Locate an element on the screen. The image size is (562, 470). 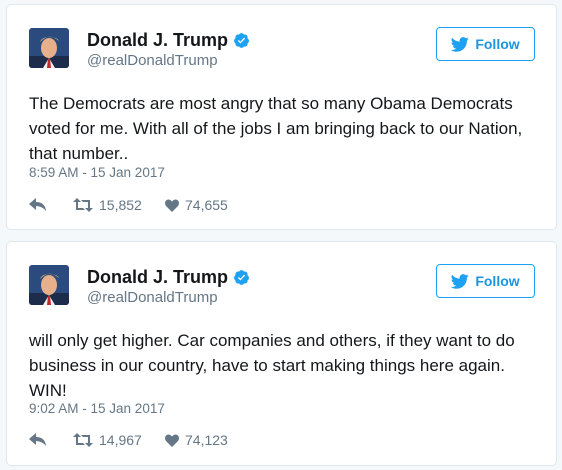
tweet-actions: 15,852 74,655 is located at coordinates (128, 205).